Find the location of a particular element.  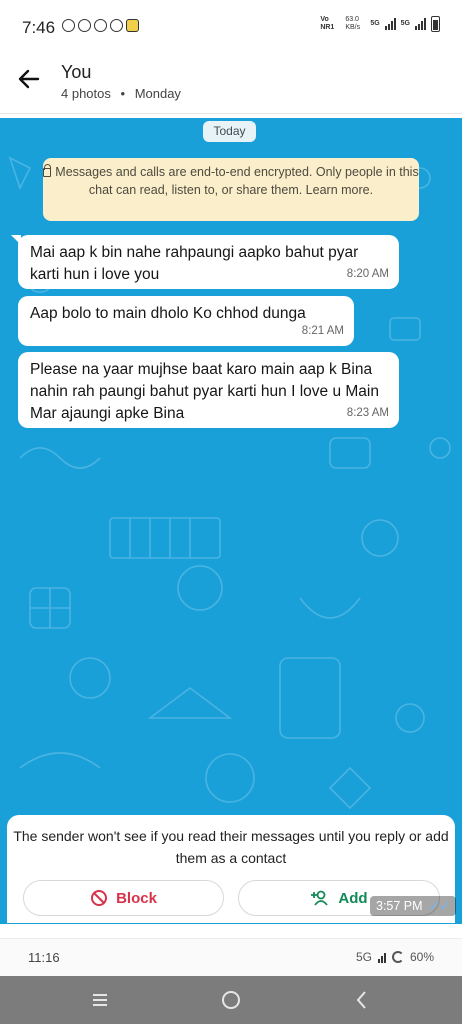

status-time-2: 11:16 is located at coordinates (44, 957).